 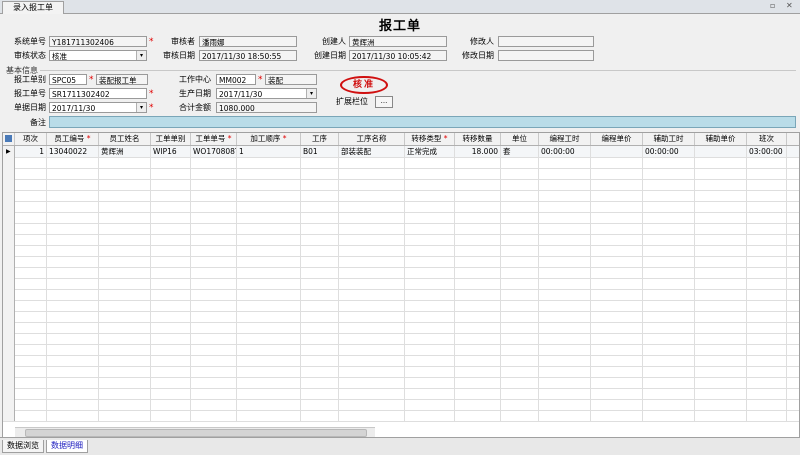 I want to click on restore-icon: ▫, so click(x=772, y=5).